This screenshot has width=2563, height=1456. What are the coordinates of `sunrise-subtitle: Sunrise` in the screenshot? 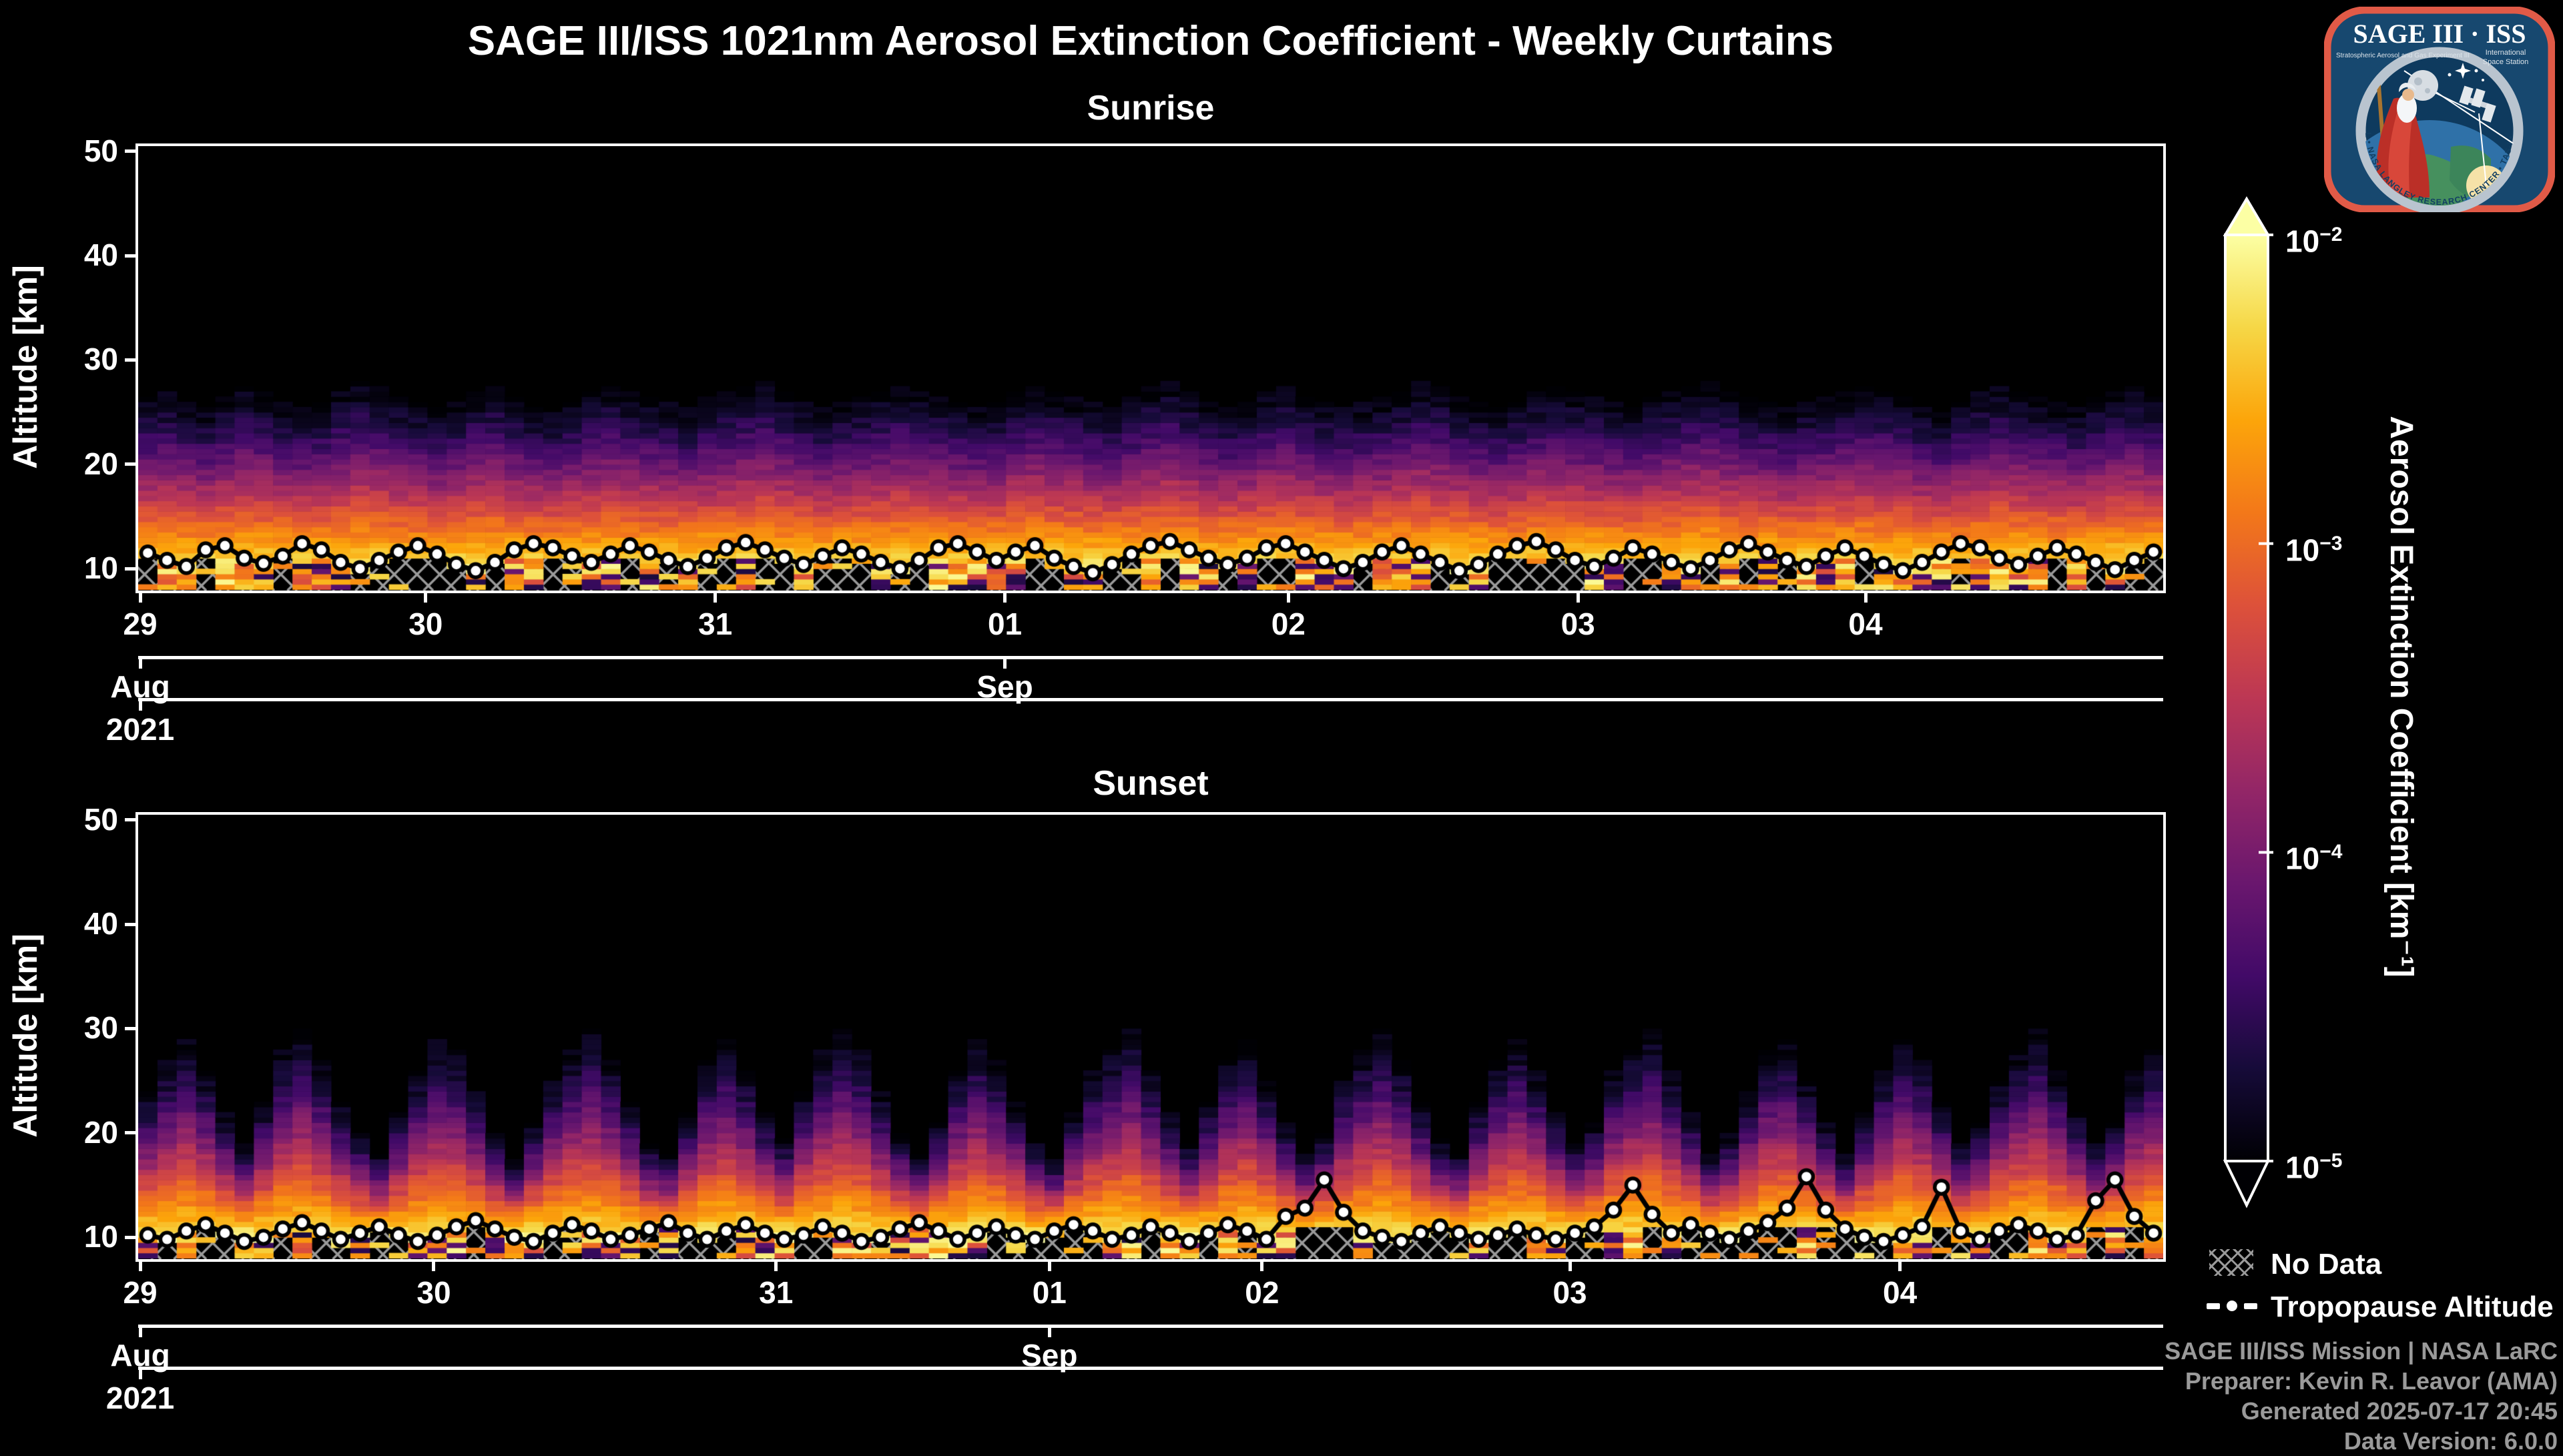 It's located at (1151, 108).